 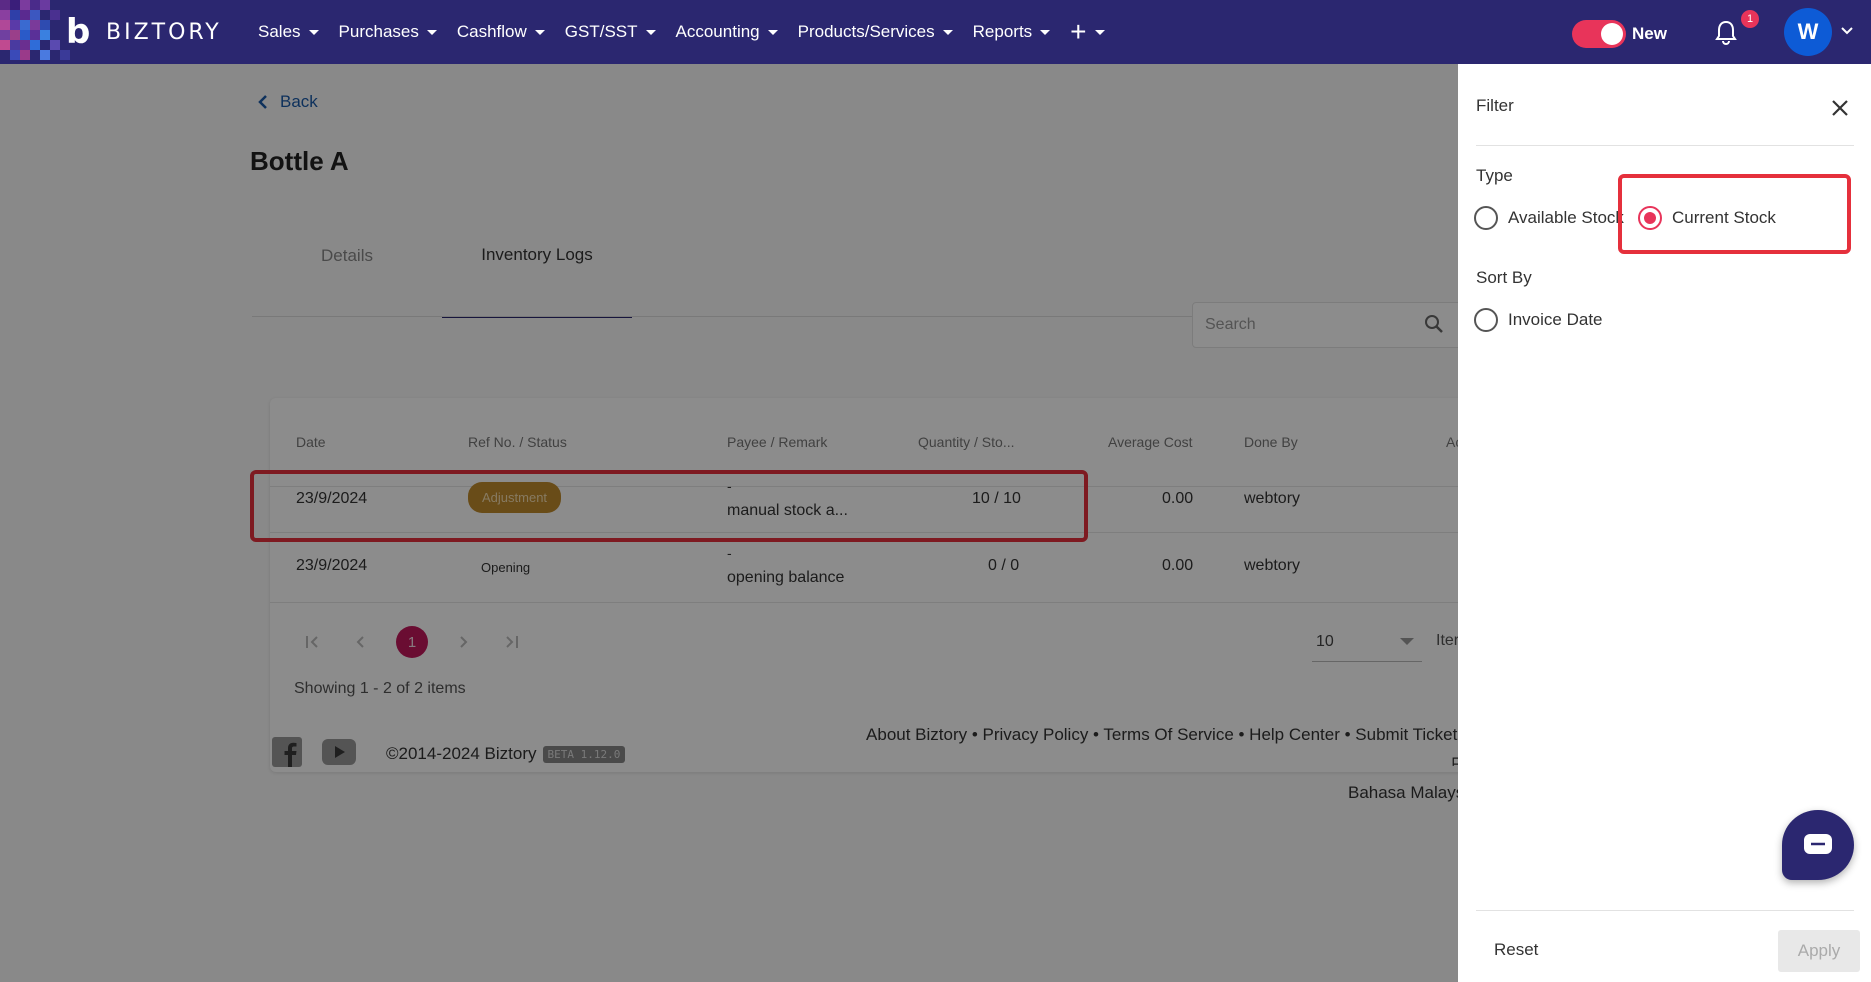 I want to click on brand-name: BIZTORY, so click(x=164, y=32).